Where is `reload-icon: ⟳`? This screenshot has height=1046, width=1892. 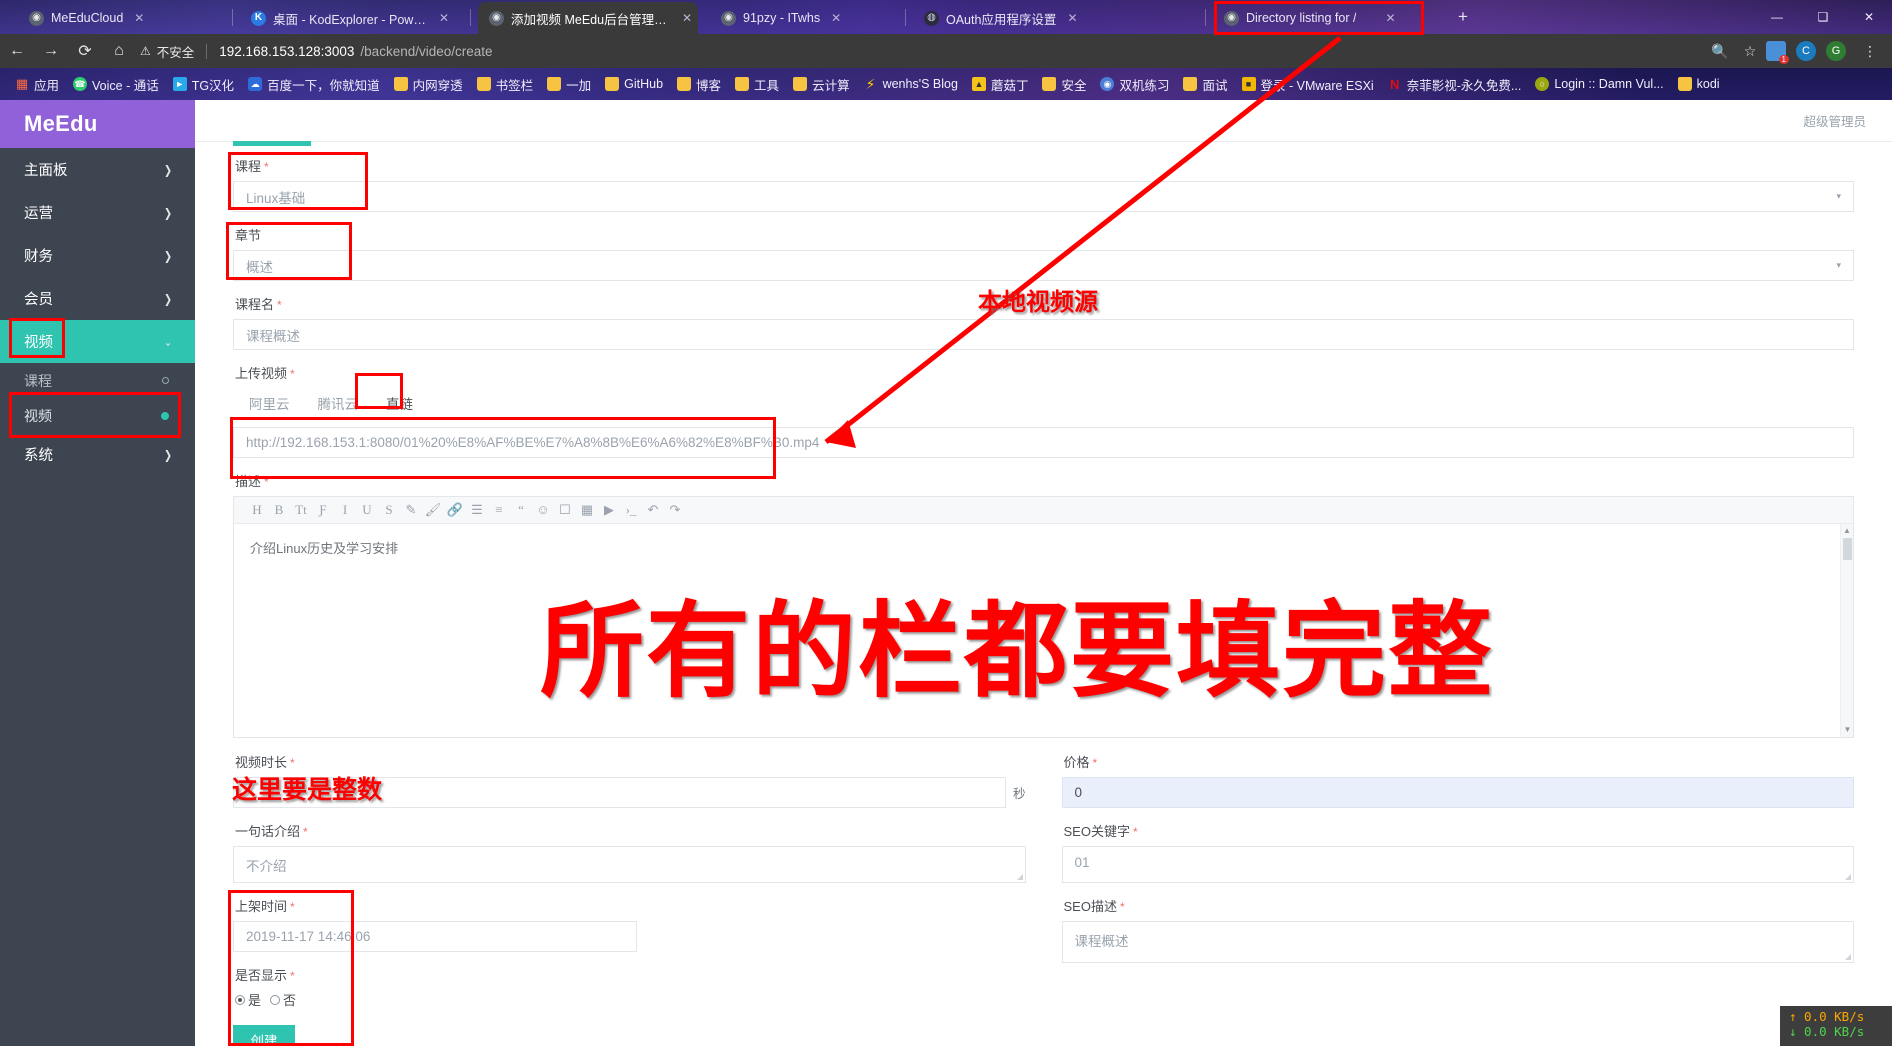 reload-icon: ⟳ is located at coordinates (85, 51).